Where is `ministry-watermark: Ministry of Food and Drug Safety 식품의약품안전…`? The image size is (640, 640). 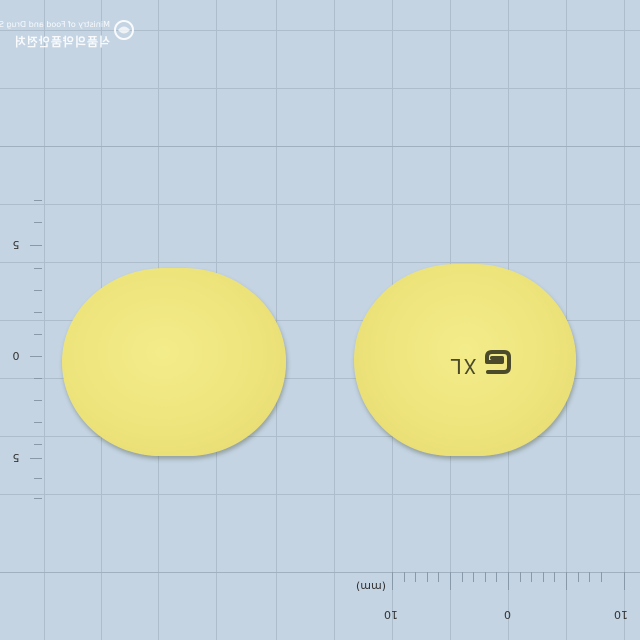 ministry-watermark: Ministry of Food and Drug Safety 식품의약품안전… is located at coordinates (67, 36).